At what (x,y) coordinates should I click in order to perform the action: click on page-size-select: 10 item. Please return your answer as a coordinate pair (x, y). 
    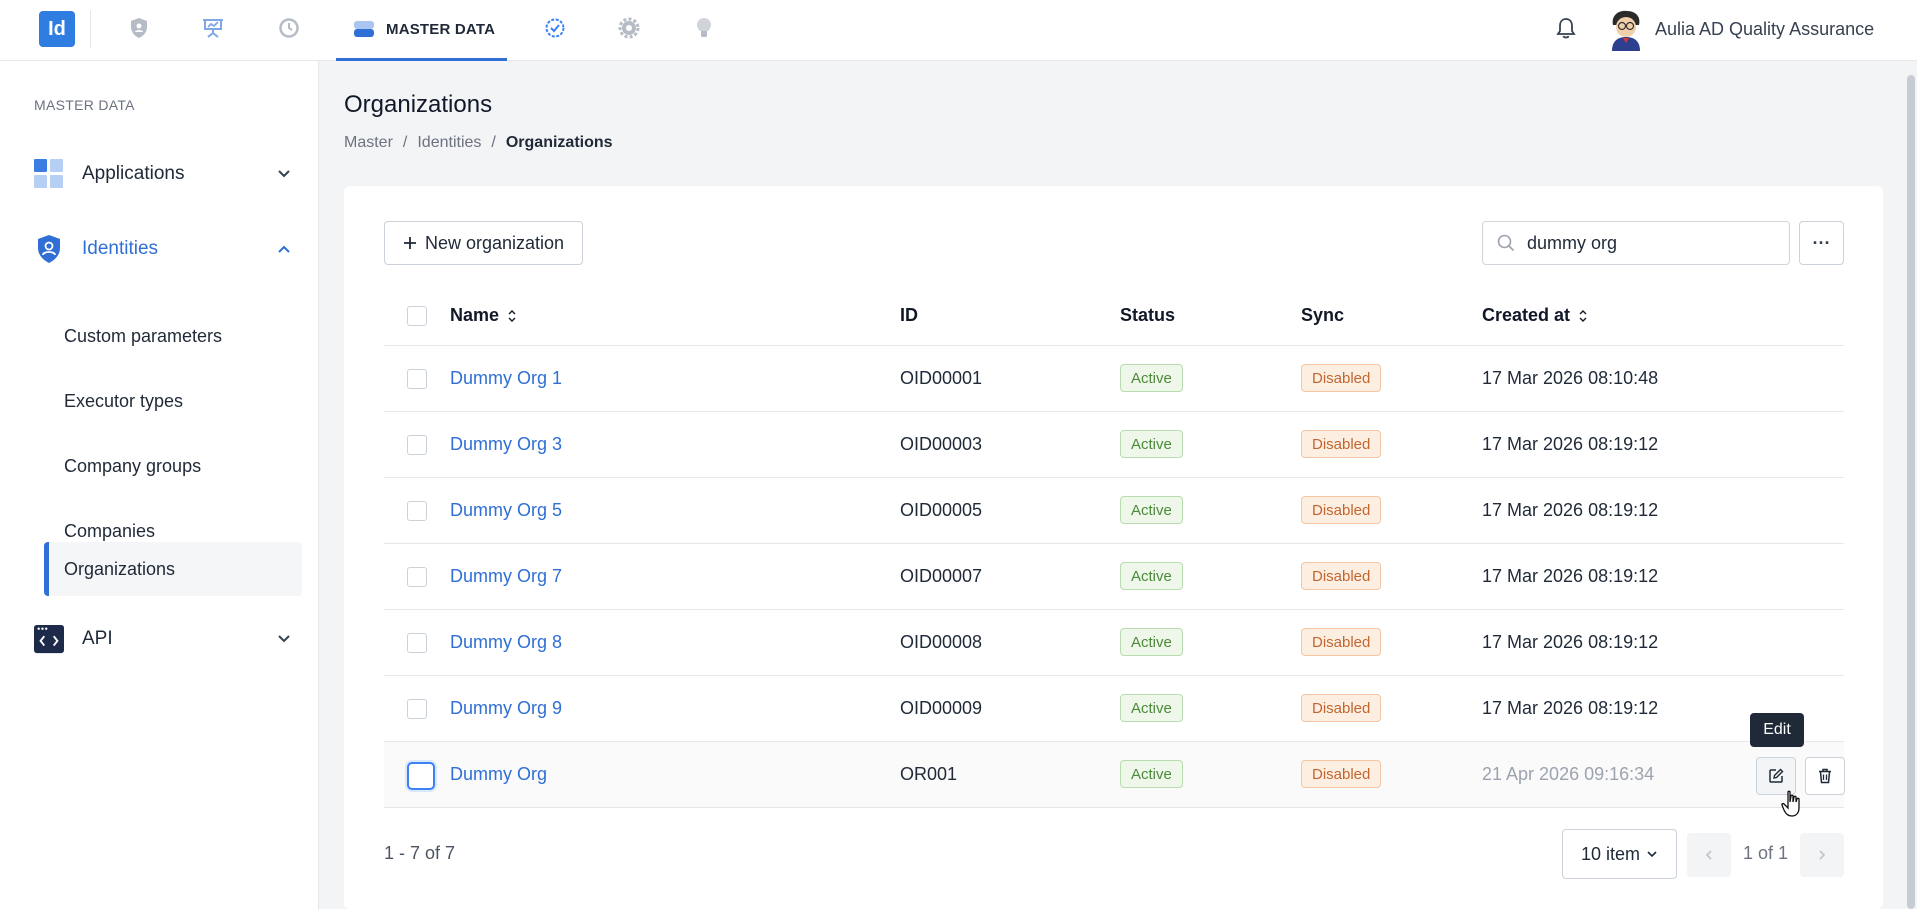
    Looking at the image, I should click on (1619, 854).